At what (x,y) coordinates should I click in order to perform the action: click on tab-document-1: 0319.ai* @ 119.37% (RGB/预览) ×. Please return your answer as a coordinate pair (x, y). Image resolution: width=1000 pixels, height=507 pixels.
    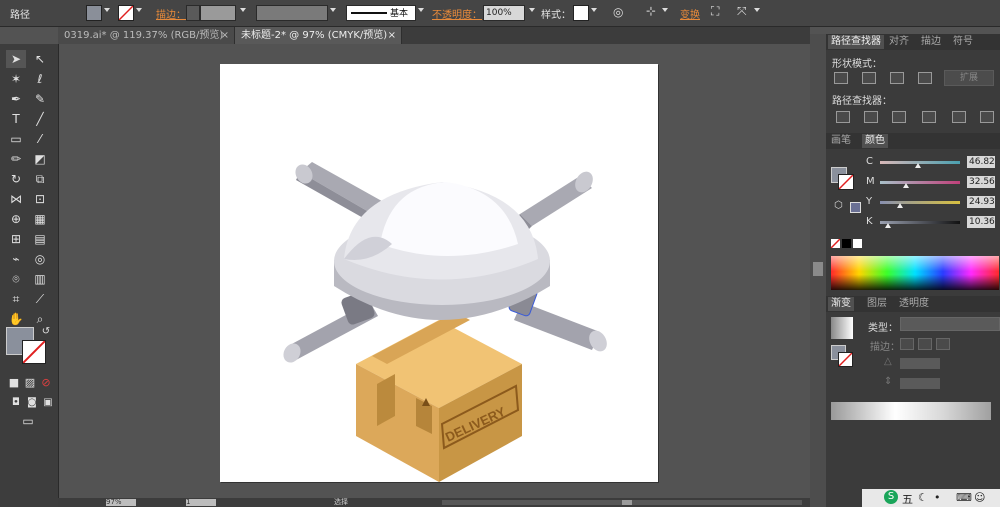
    Looking at the image, I should click on (146, 35).